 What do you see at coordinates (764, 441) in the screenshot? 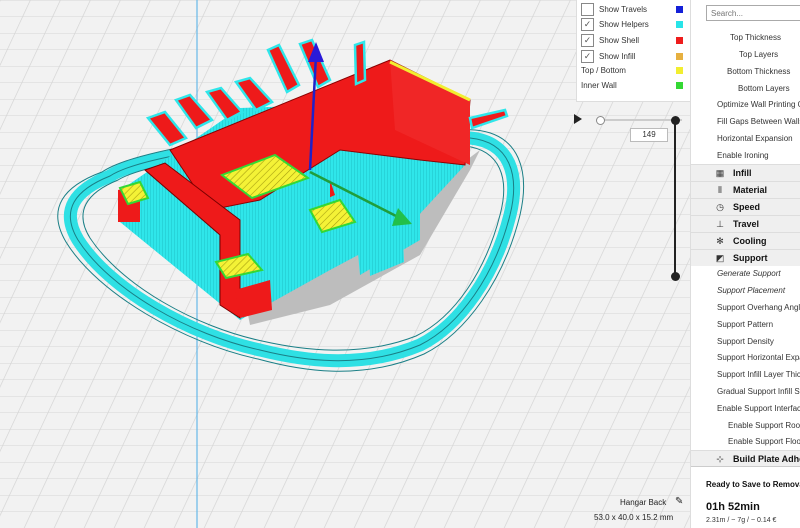
I see `setting-enable-support-floor: Enable Support Floor` at bounding box center [764, 441].